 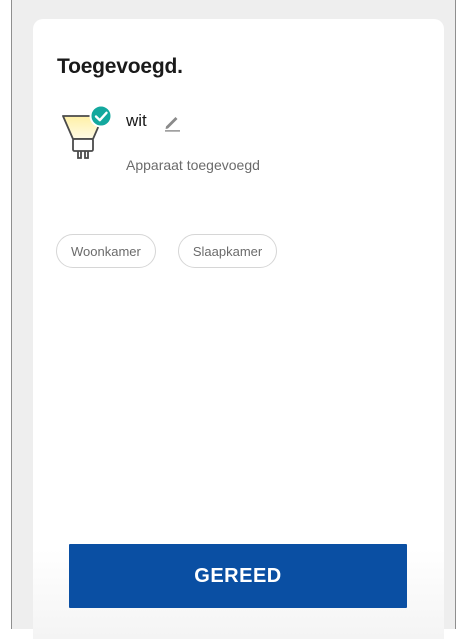 What do you see at coordinates (167, 251) in the screenshot?
I see `room-chip-list: Woonkamer Slaapkamer` at bounding box center [167, 251].